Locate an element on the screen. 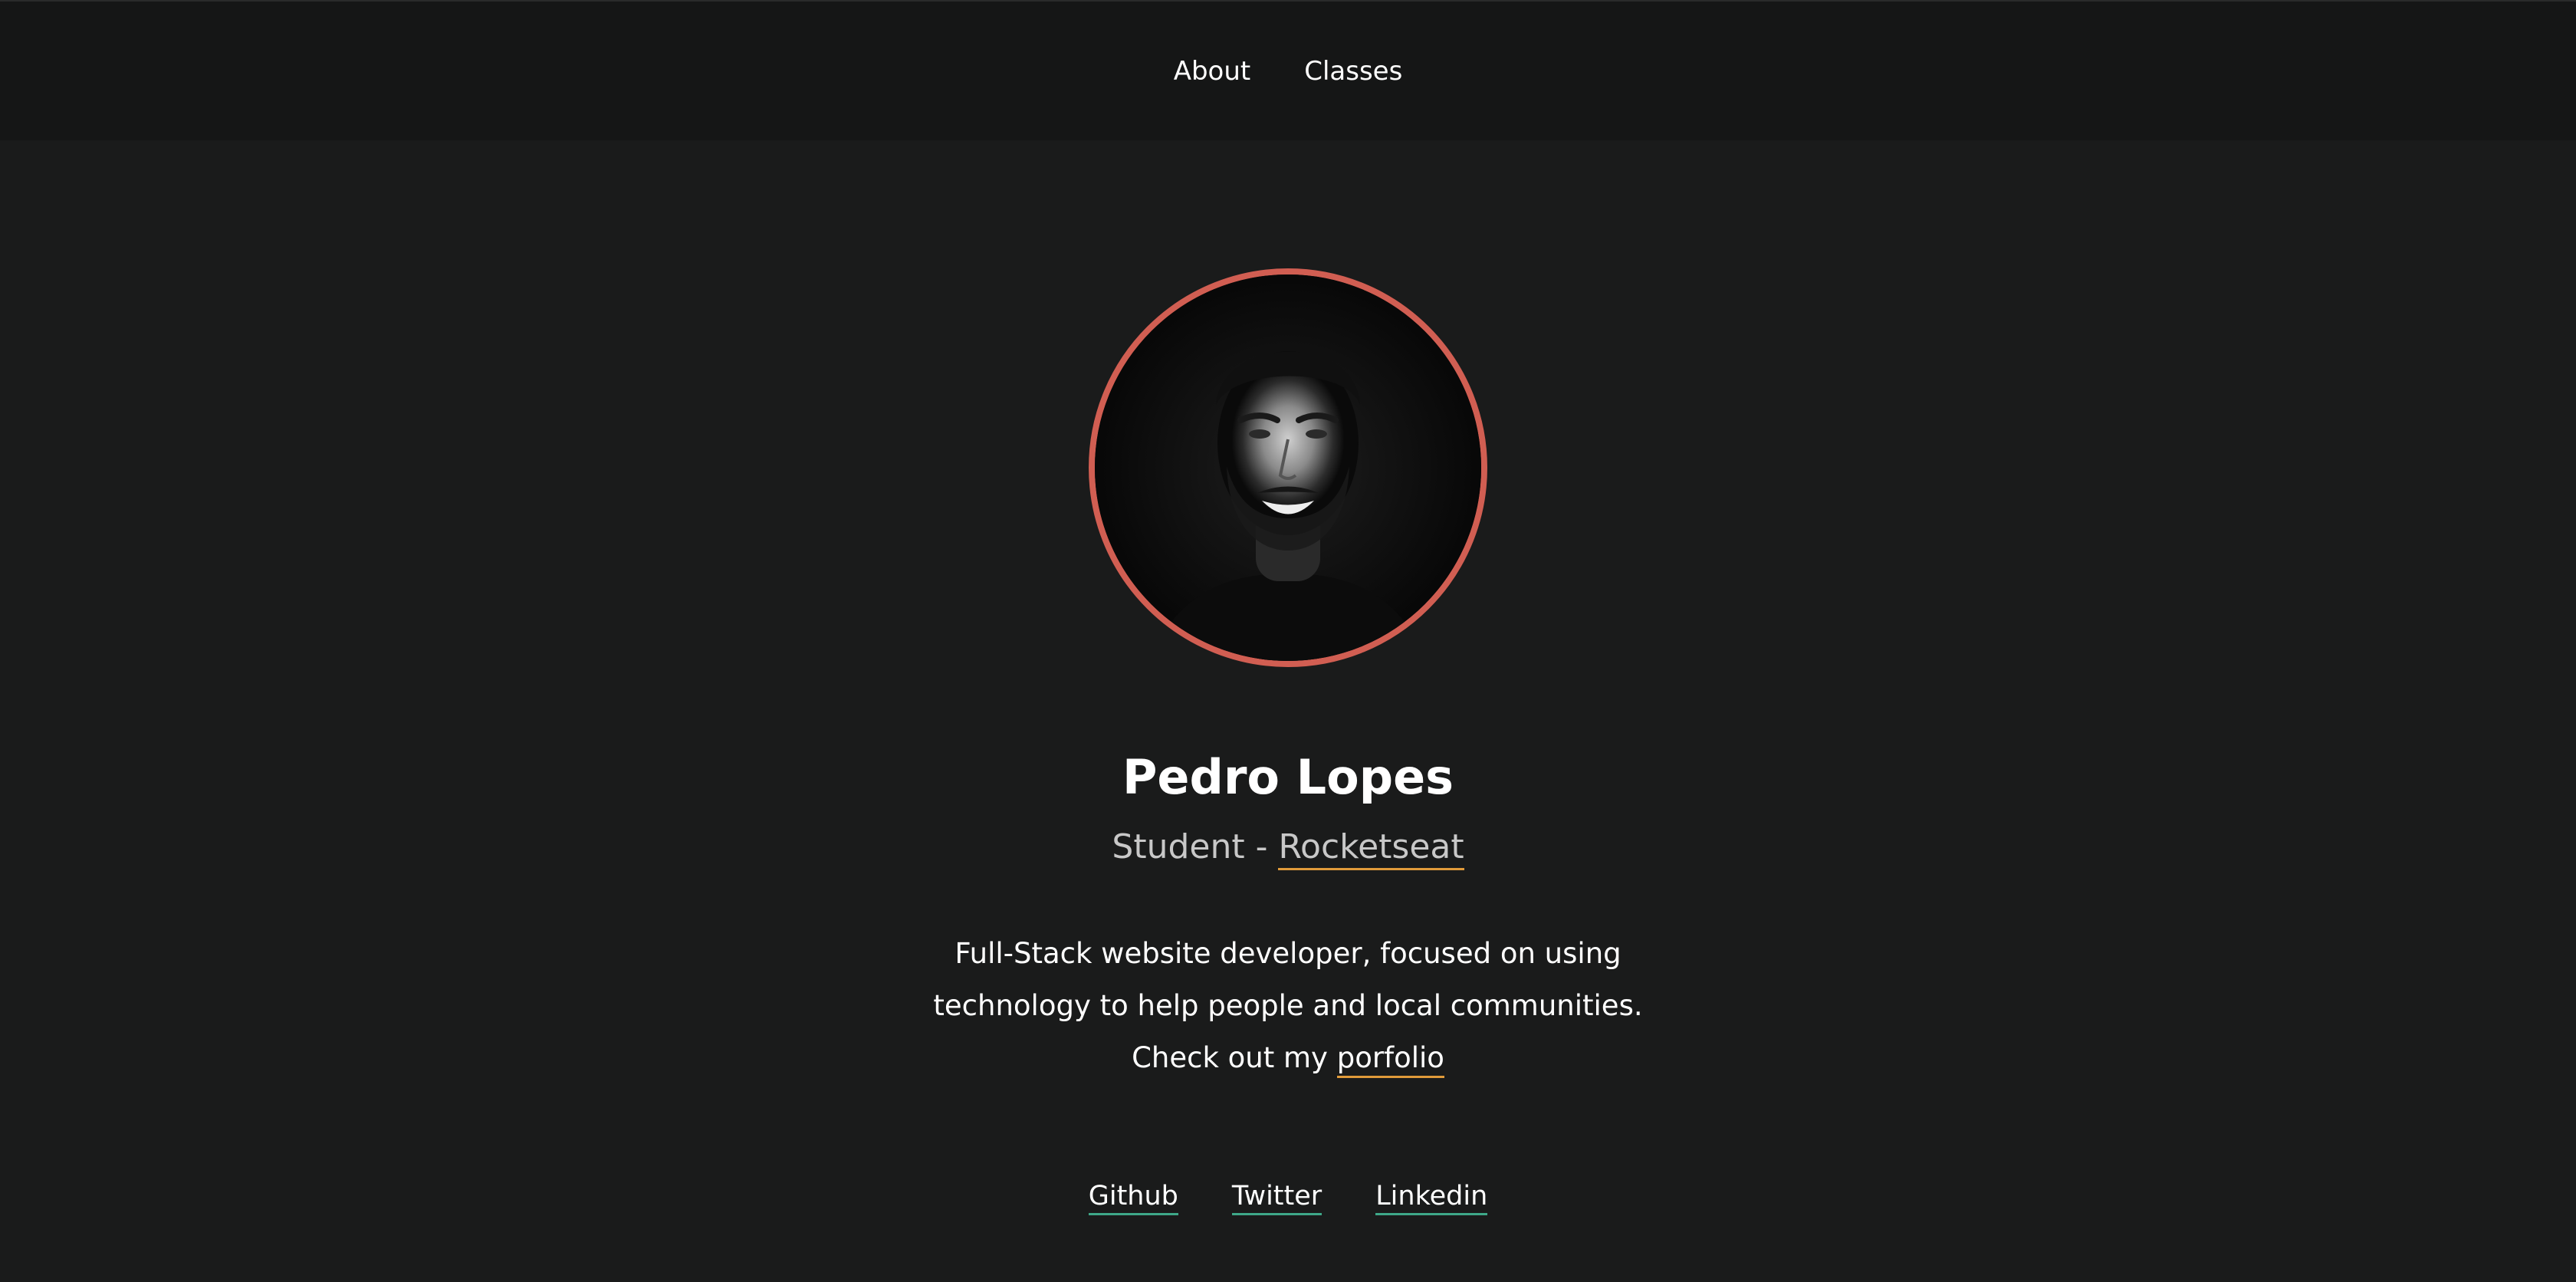 Image resolution: width=2576 pixels, height=1282 pixels. social-links: Github Twitter Linkedin is located at coordinates (1288, 1198).